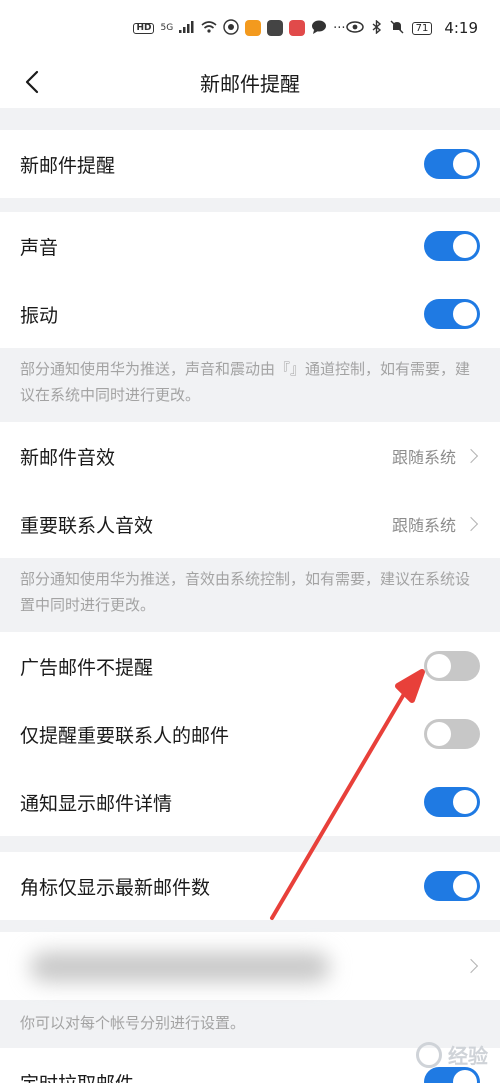  Describe the element at coordinates (250, 456) in the screenshot. I see `row-new-mail-sound: 新邮件音效 跟随系统` at that location.